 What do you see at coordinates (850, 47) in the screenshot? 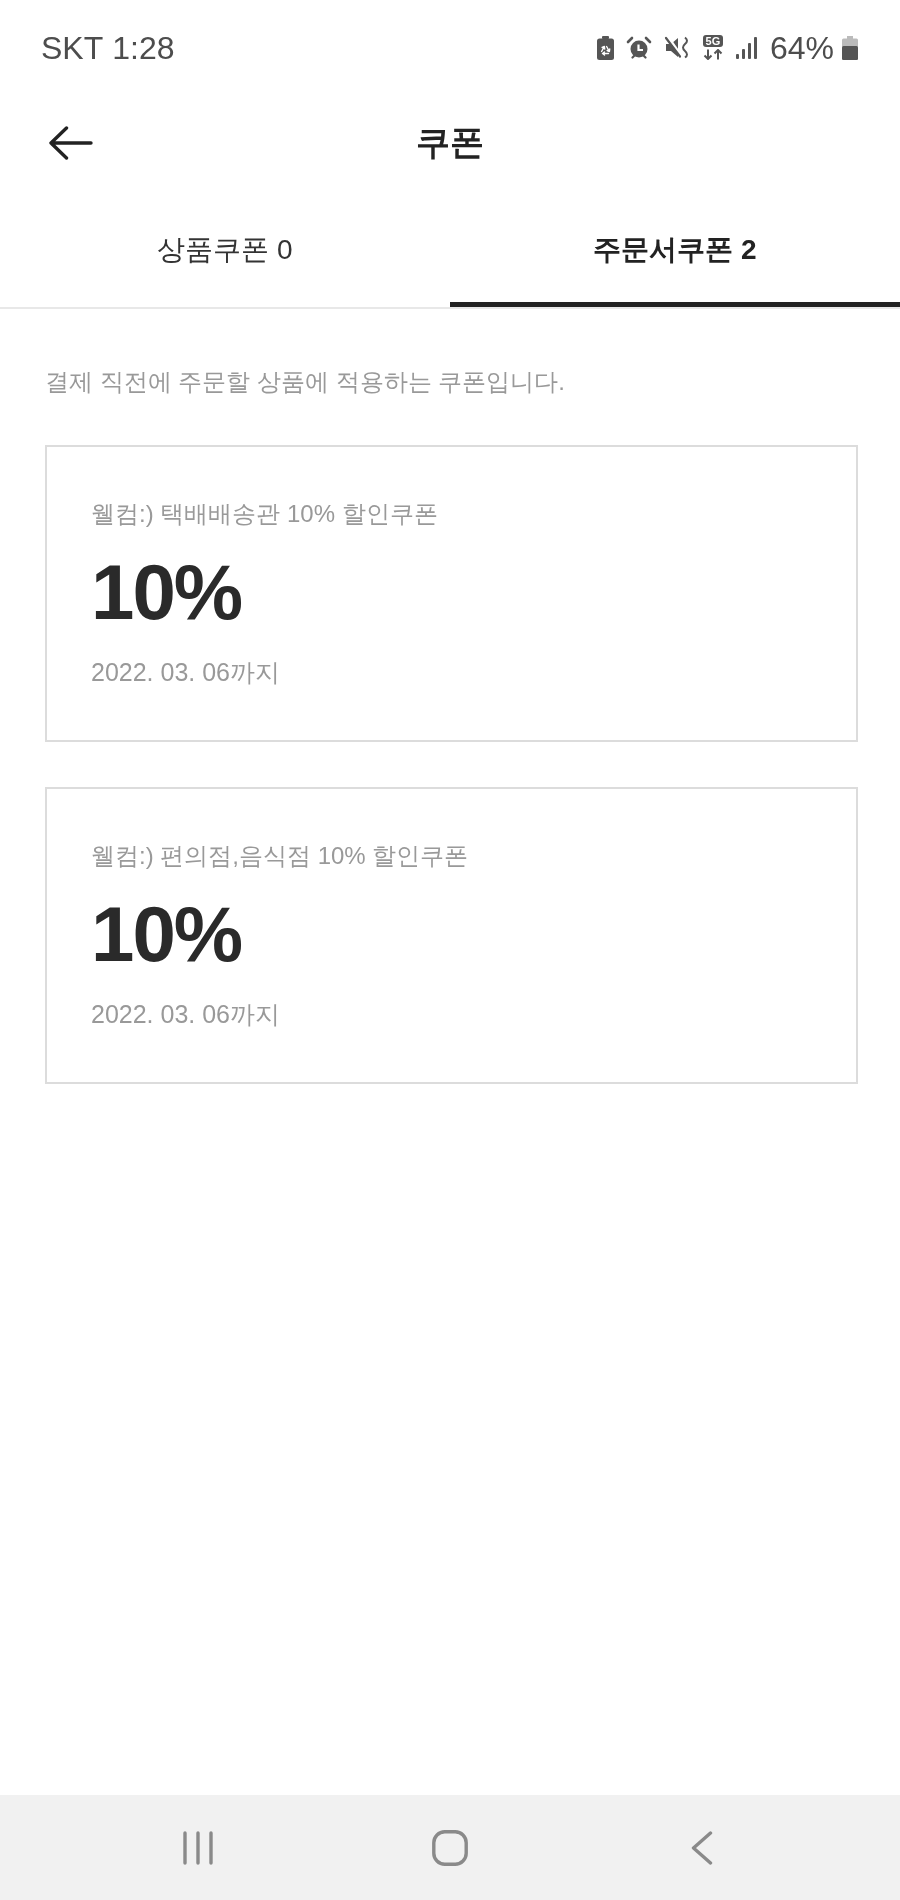
I see `battery-icon` at bounding box center [850, 47].